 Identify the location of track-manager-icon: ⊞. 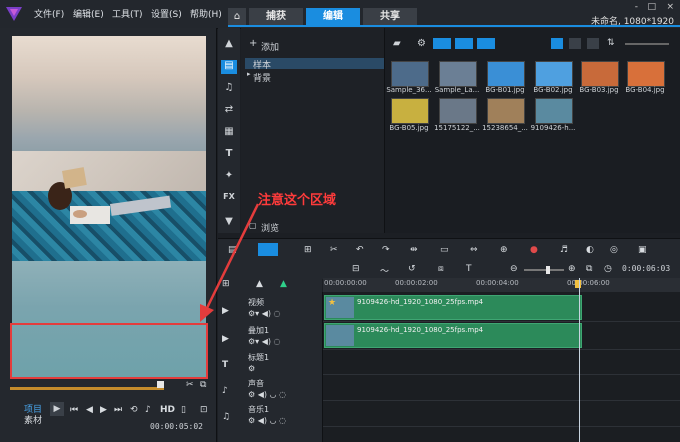
(308, 250).